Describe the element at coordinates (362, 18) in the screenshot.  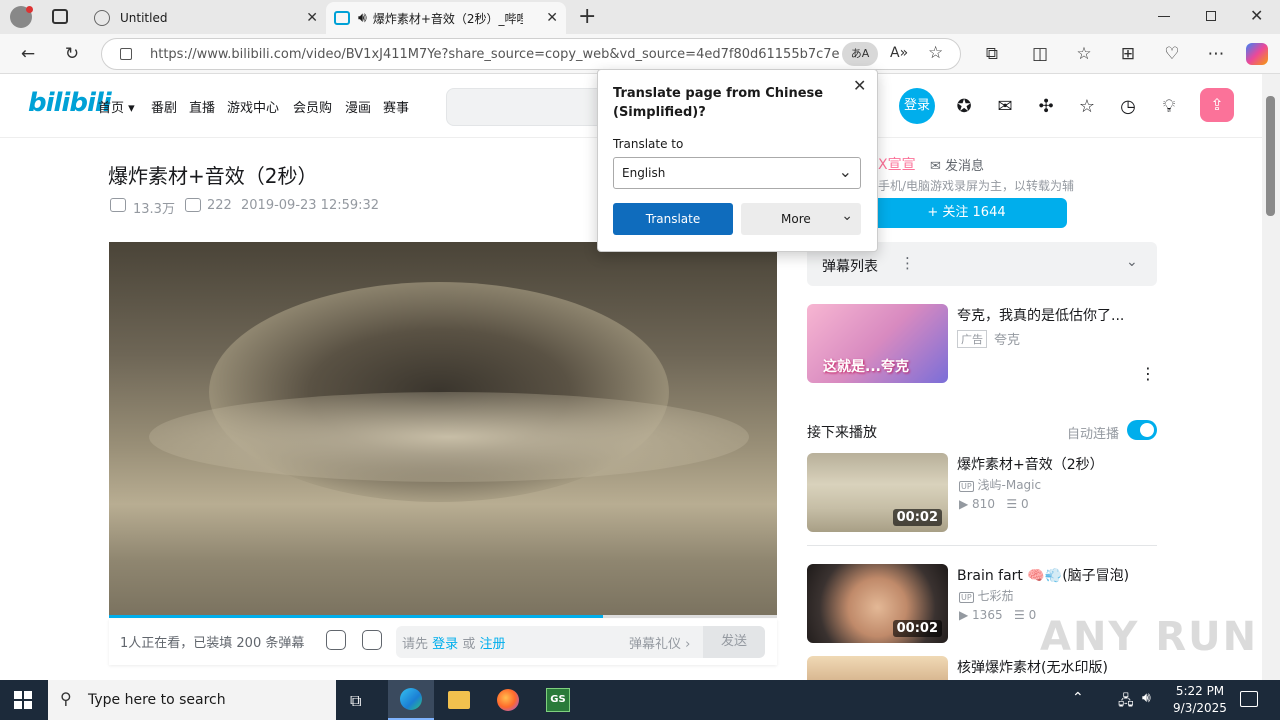
I see `speaker-icon: 🔊︎` at that location.